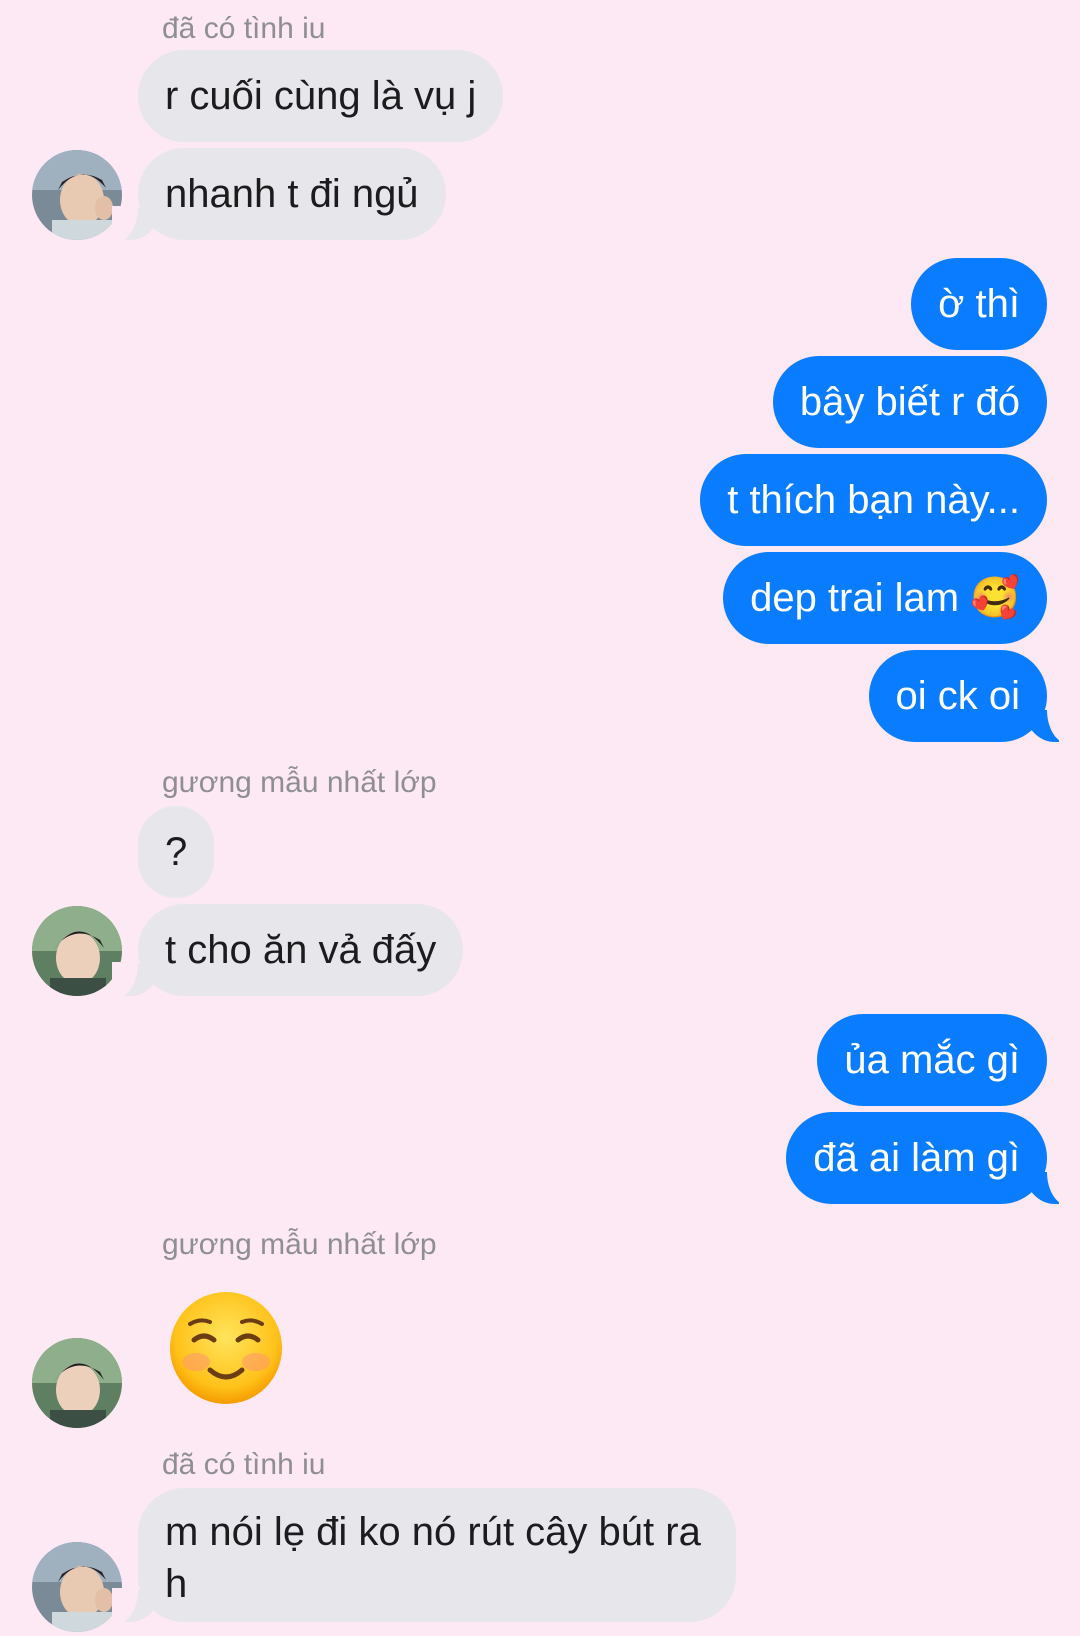 Image resolution: width=1080 pixels, height=1636 pixels. What do you see at coordinates (287, 951) in the screenshot?
I see `incoming-message: t cho ăn vả đấy` at bounding box center [287, 951].